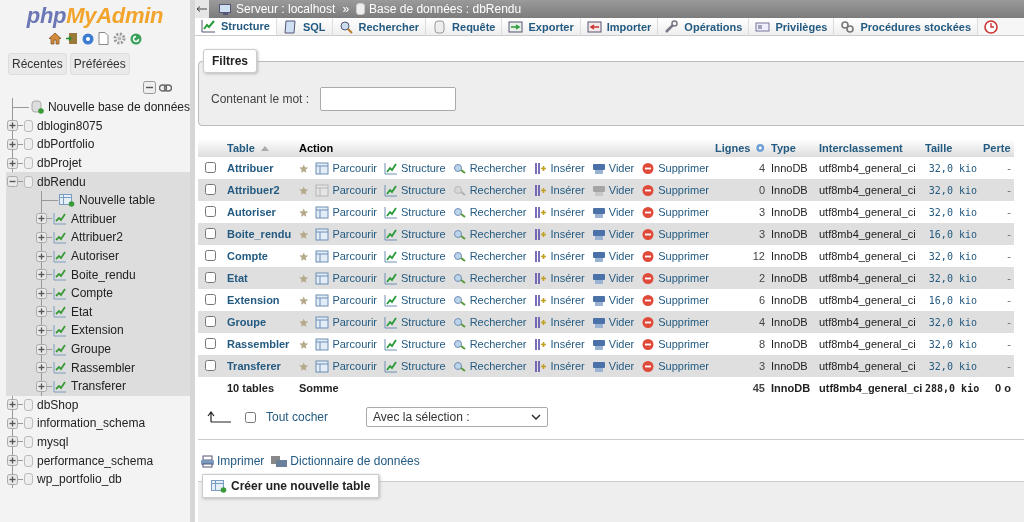  I want to click on selection-dropdown: Avec la sélection :, so click(457, 417).